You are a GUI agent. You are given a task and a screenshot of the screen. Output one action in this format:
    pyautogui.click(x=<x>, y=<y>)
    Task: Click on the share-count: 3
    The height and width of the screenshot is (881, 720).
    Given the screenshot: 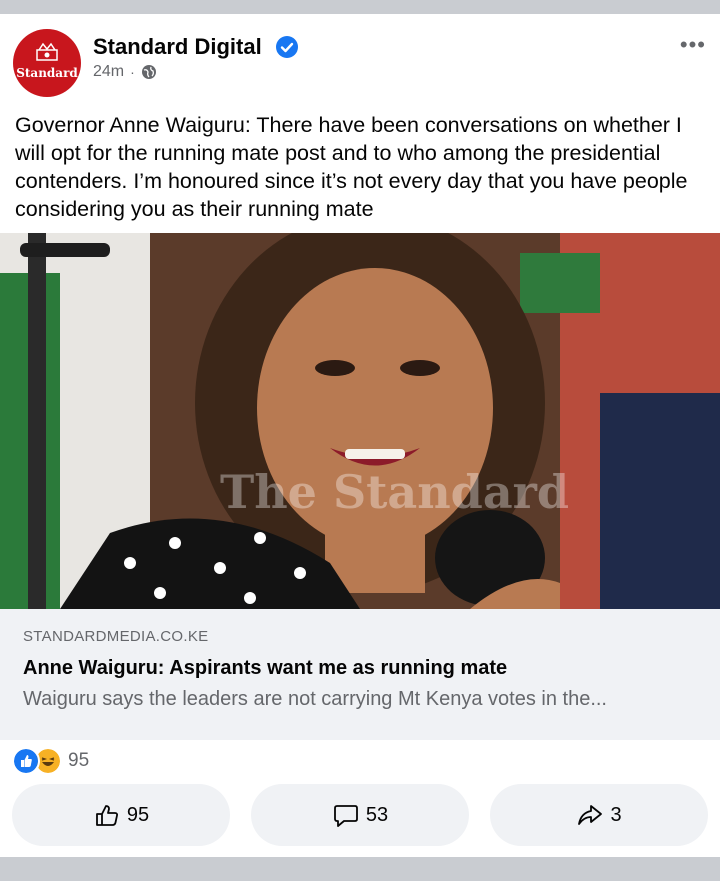 What is the action you would take?
    pyautogui.click(x=616, y=814)
    